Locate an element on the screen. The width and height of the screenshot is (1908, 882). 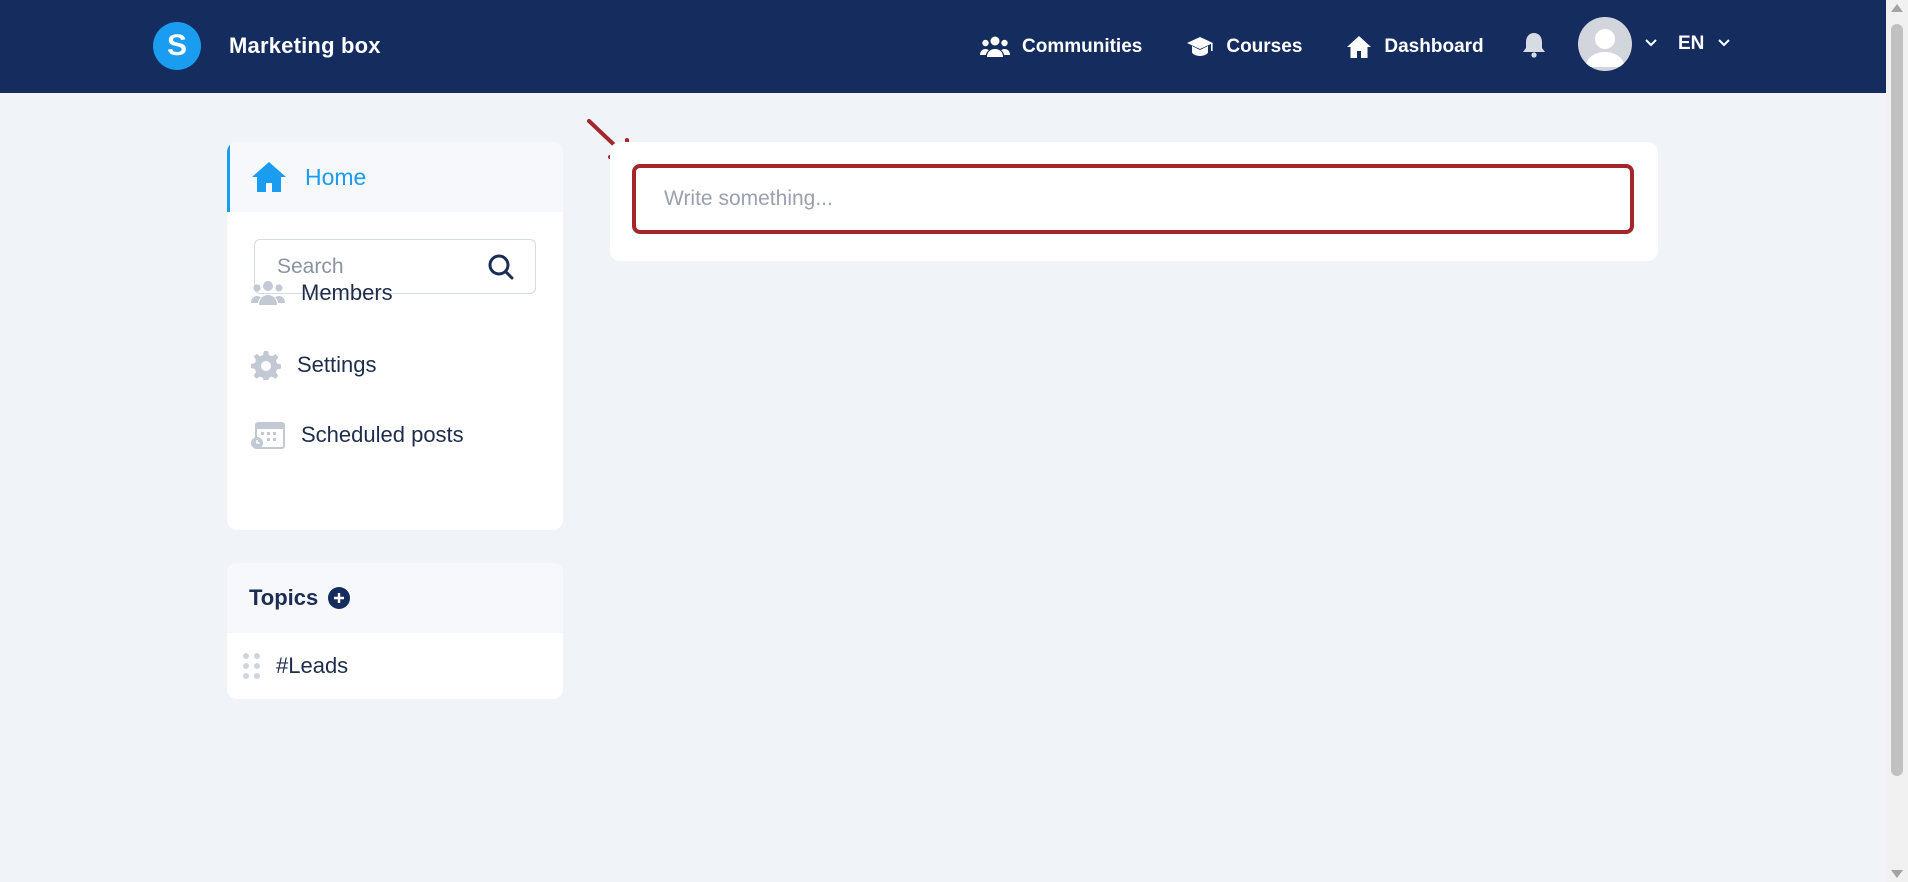
sidebar-item-settings: Settings is located at coordinates (314, 365).